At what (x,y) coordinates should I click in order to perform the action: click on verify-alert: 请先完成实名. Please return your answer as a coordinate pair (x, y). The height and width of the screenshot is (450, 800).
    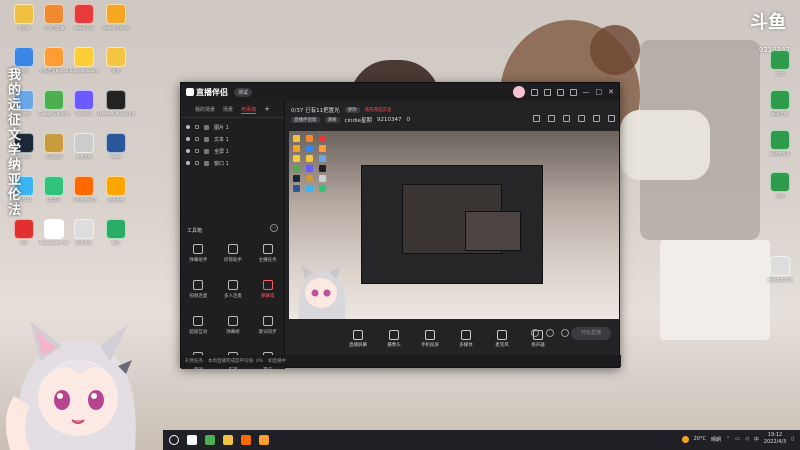
    Looking at the image, I should click on (378, 110).